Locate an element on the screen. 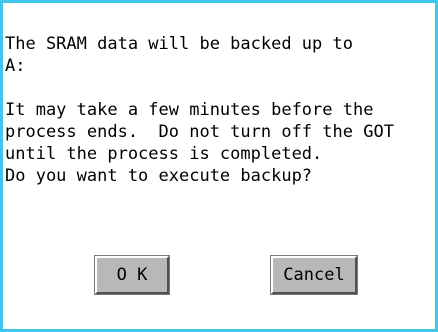  cancel-button: Cancel is located at coordinates (314, 275).